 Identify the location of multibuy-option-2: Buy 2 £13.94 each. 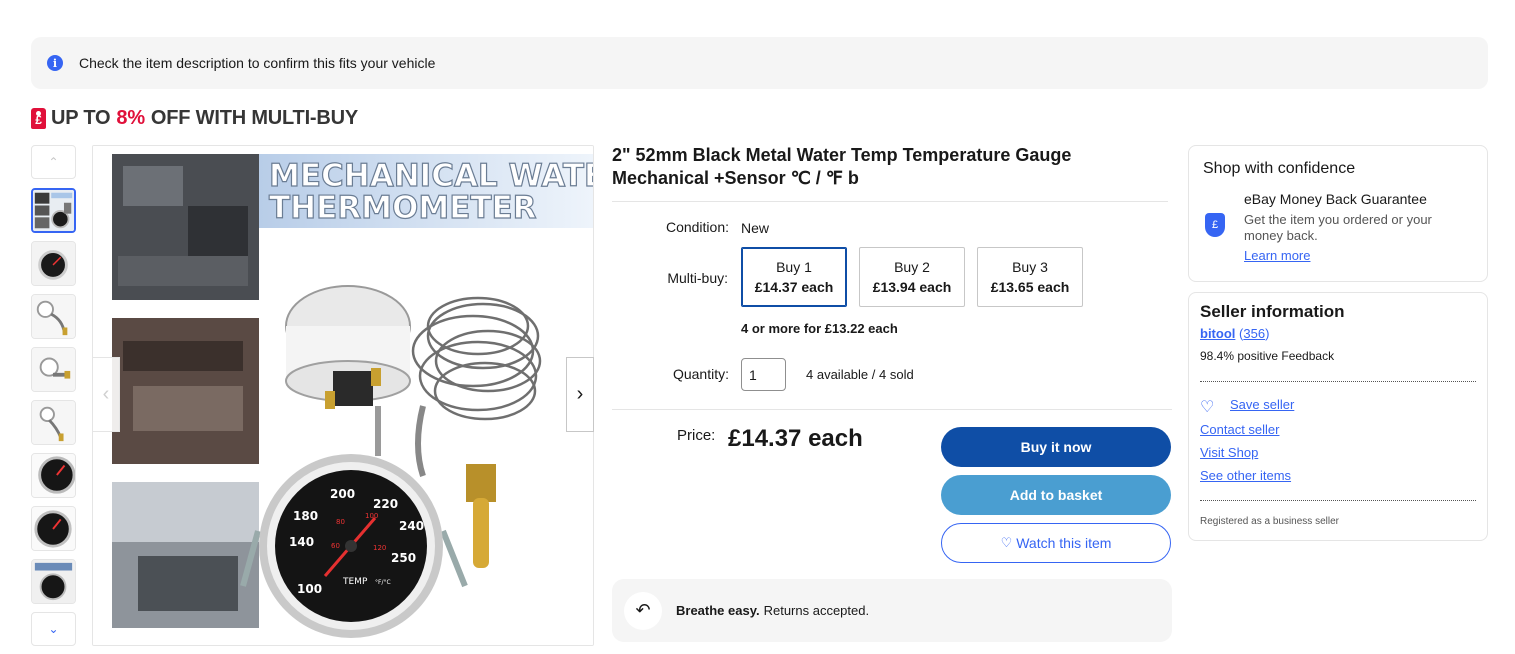
(912, 277).